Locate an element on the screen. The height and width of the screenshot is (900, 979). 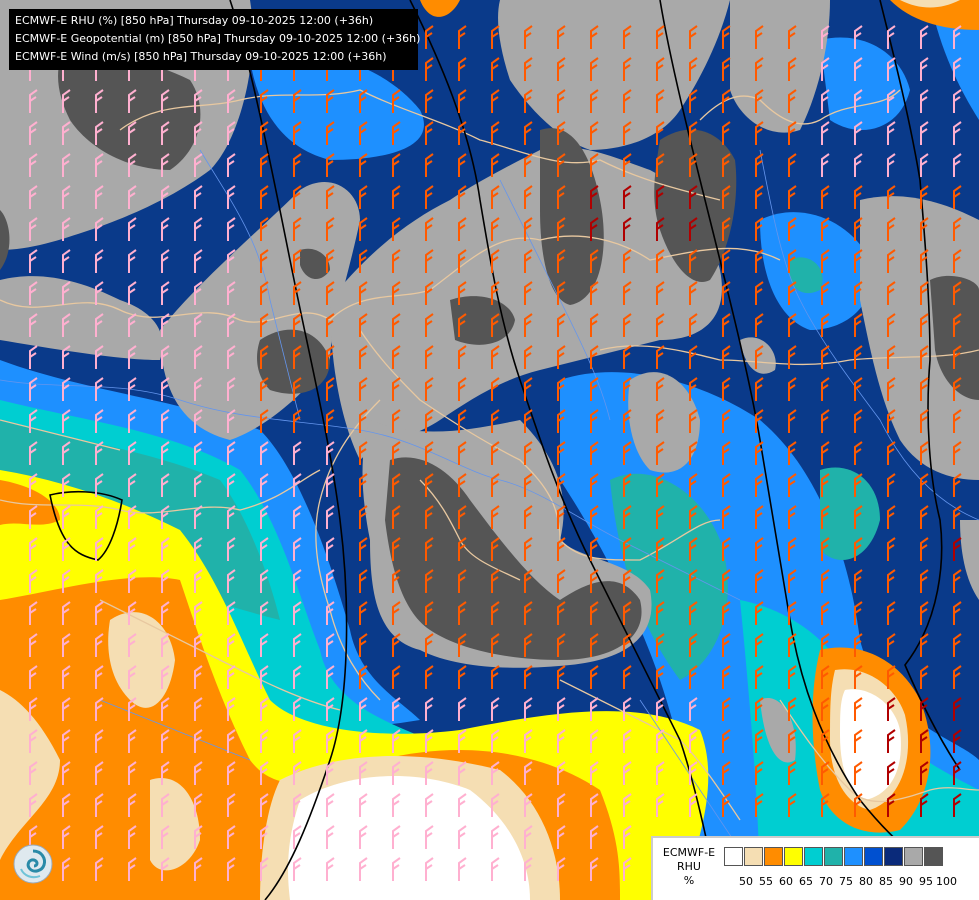
legend-tick: 75 is located at coordinates (846, 881).